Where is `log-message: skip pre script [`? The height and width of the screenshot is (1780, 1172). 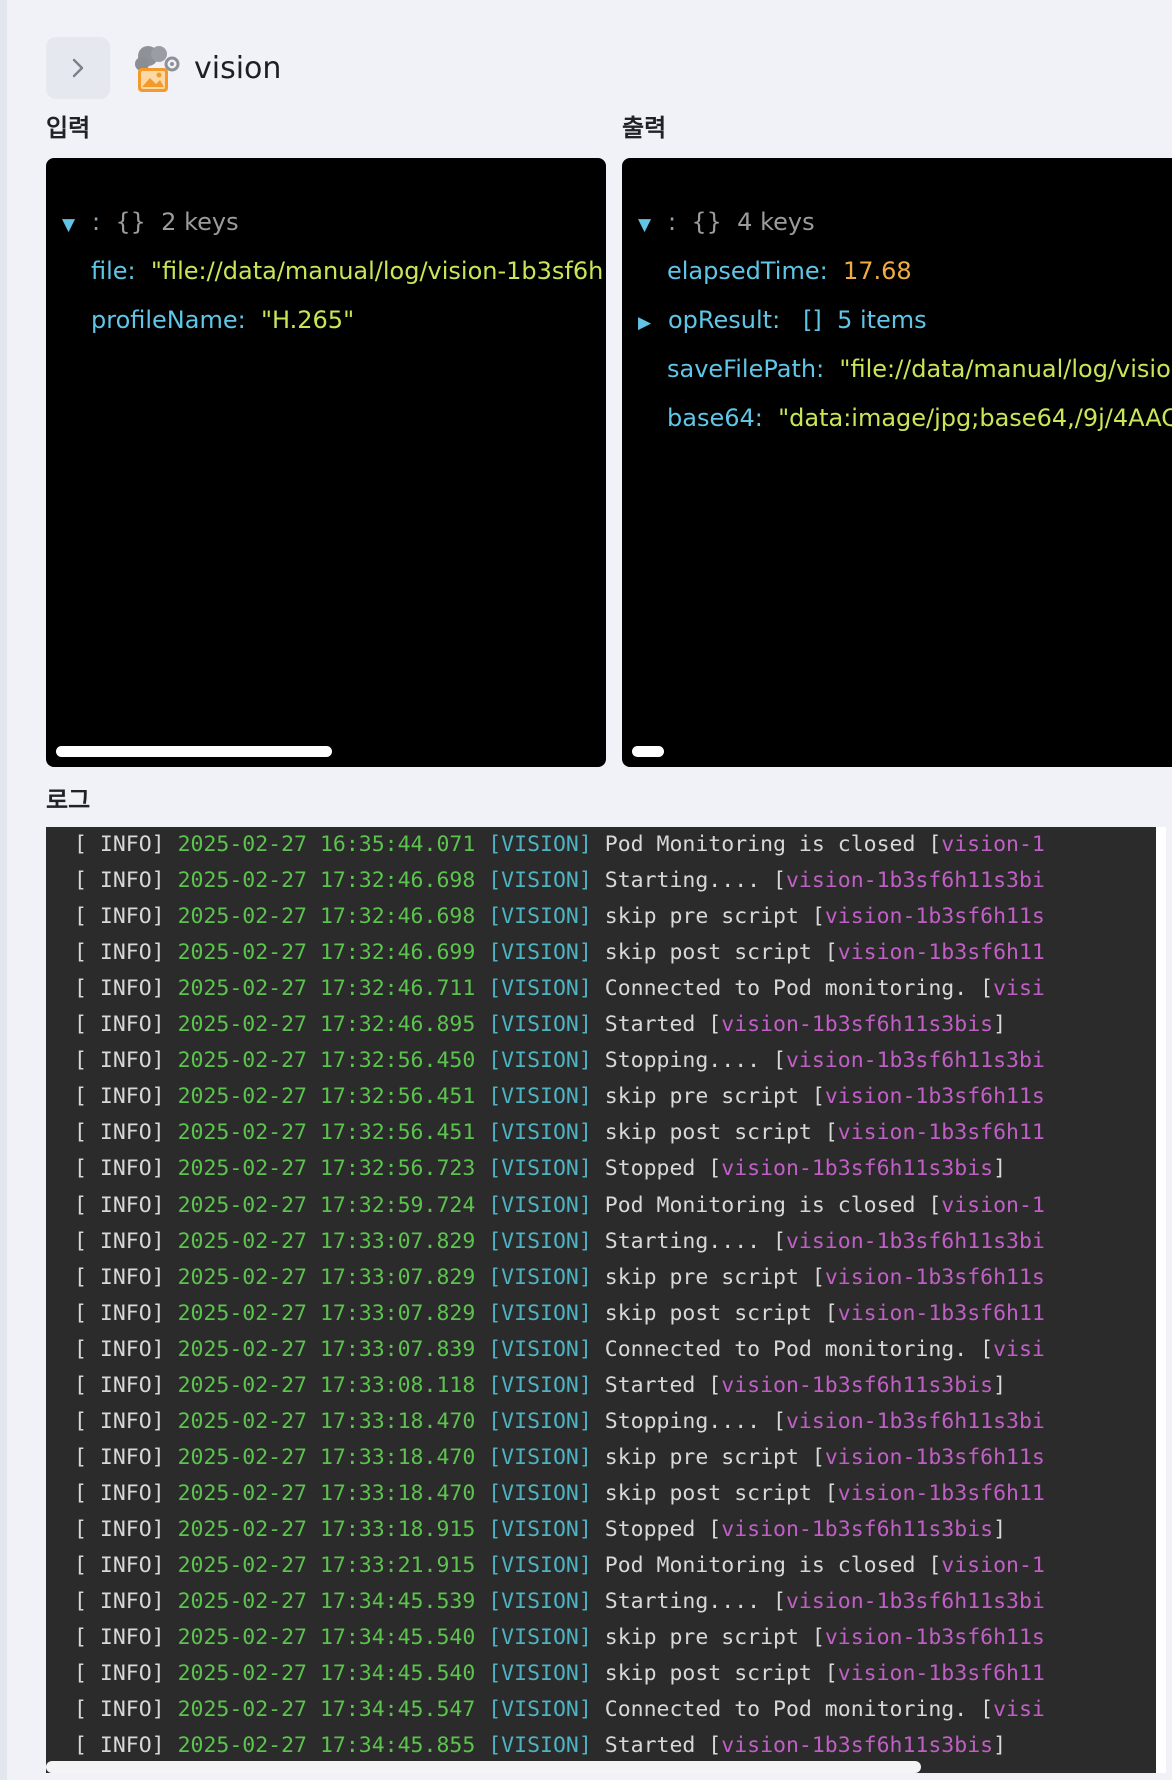 log-message: skip pre script [ is located at coordinates (714, 1277).